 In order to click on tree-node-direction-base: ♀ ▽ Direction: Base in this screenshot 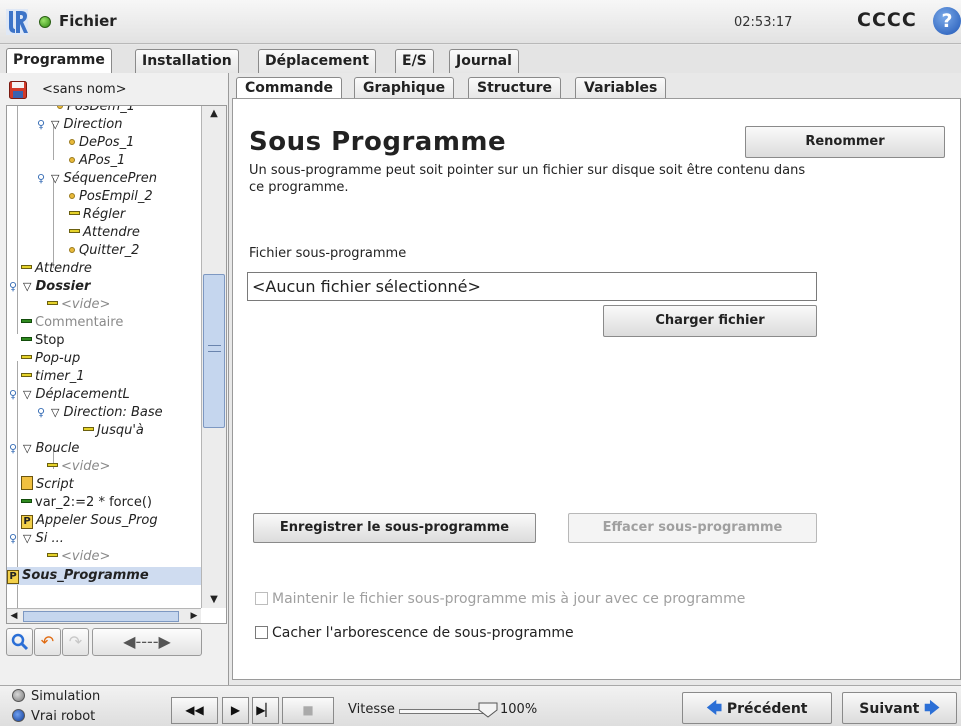, I will do `click(100, 413)`.